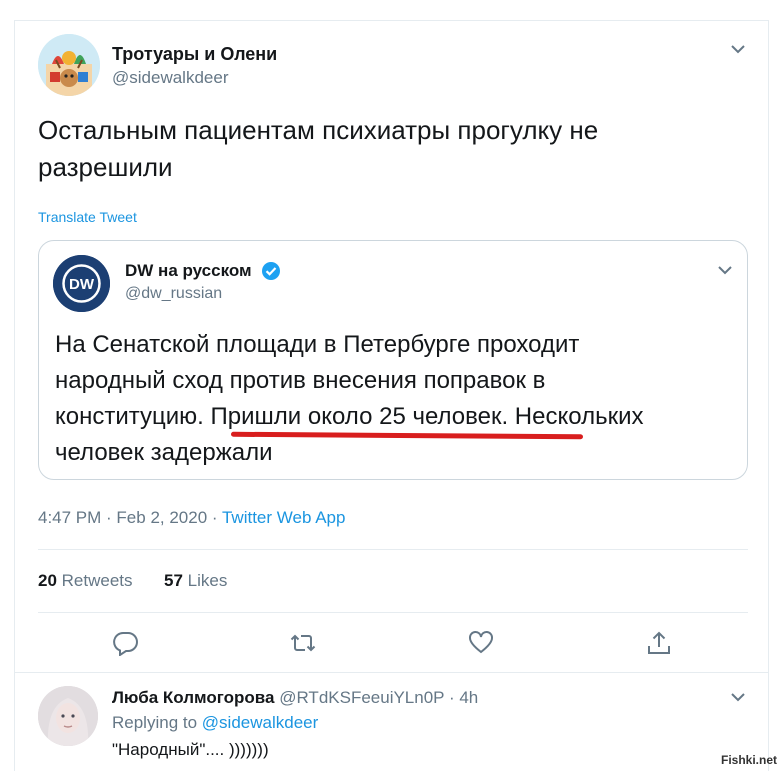 The width and height of the screenshot is (783, 771). I want to click on quote-text-segment: конституцию., so click(133, 416).